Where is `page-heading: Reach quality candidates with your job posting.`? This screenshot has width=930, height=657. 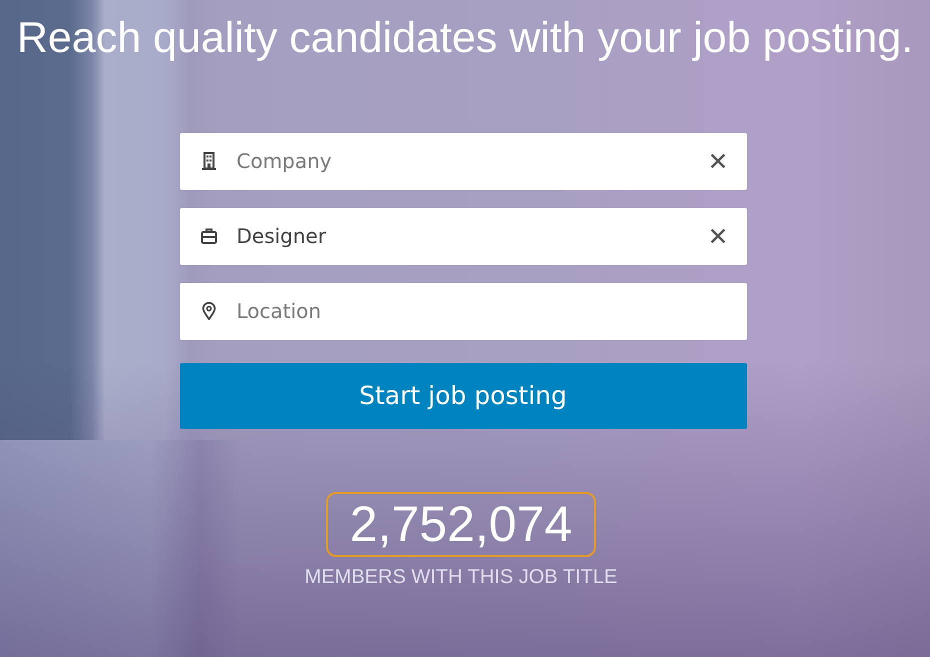 page-heading: Reach quality candidates with your job posting. is located at coordinates (465, 38).